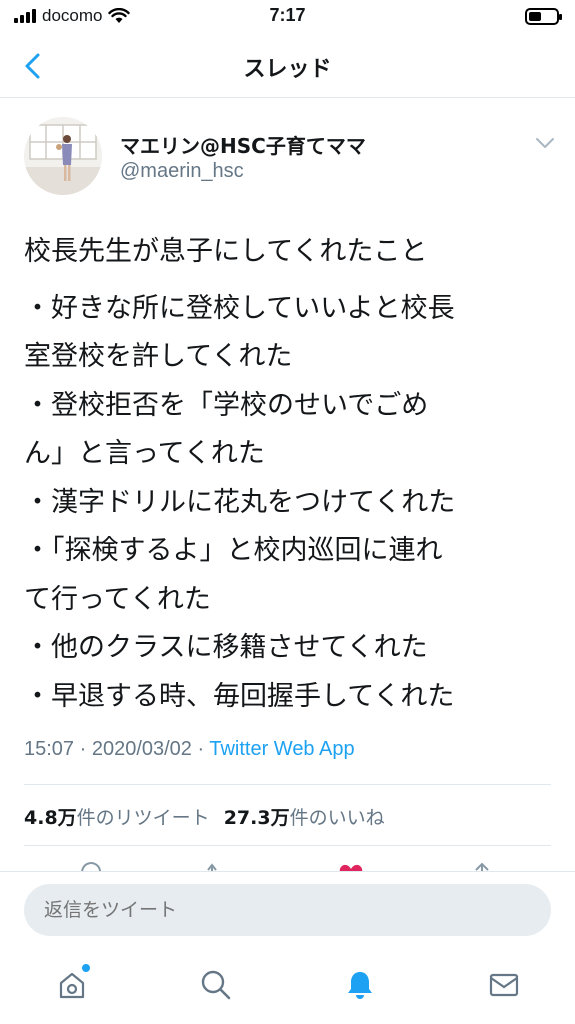 The width and height of the screenshot is (575, 1024). I want to click on status-time: 7:17, so click(287, 15).